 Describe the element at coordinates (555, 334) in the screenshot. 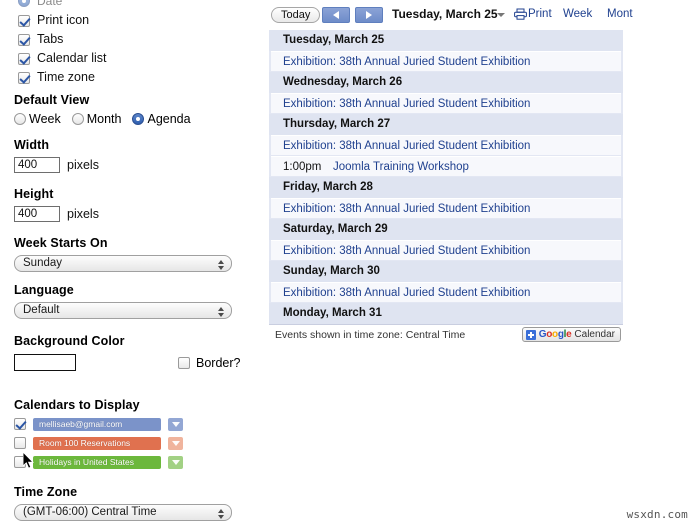

I see `google-wordmark: Google` at that location.